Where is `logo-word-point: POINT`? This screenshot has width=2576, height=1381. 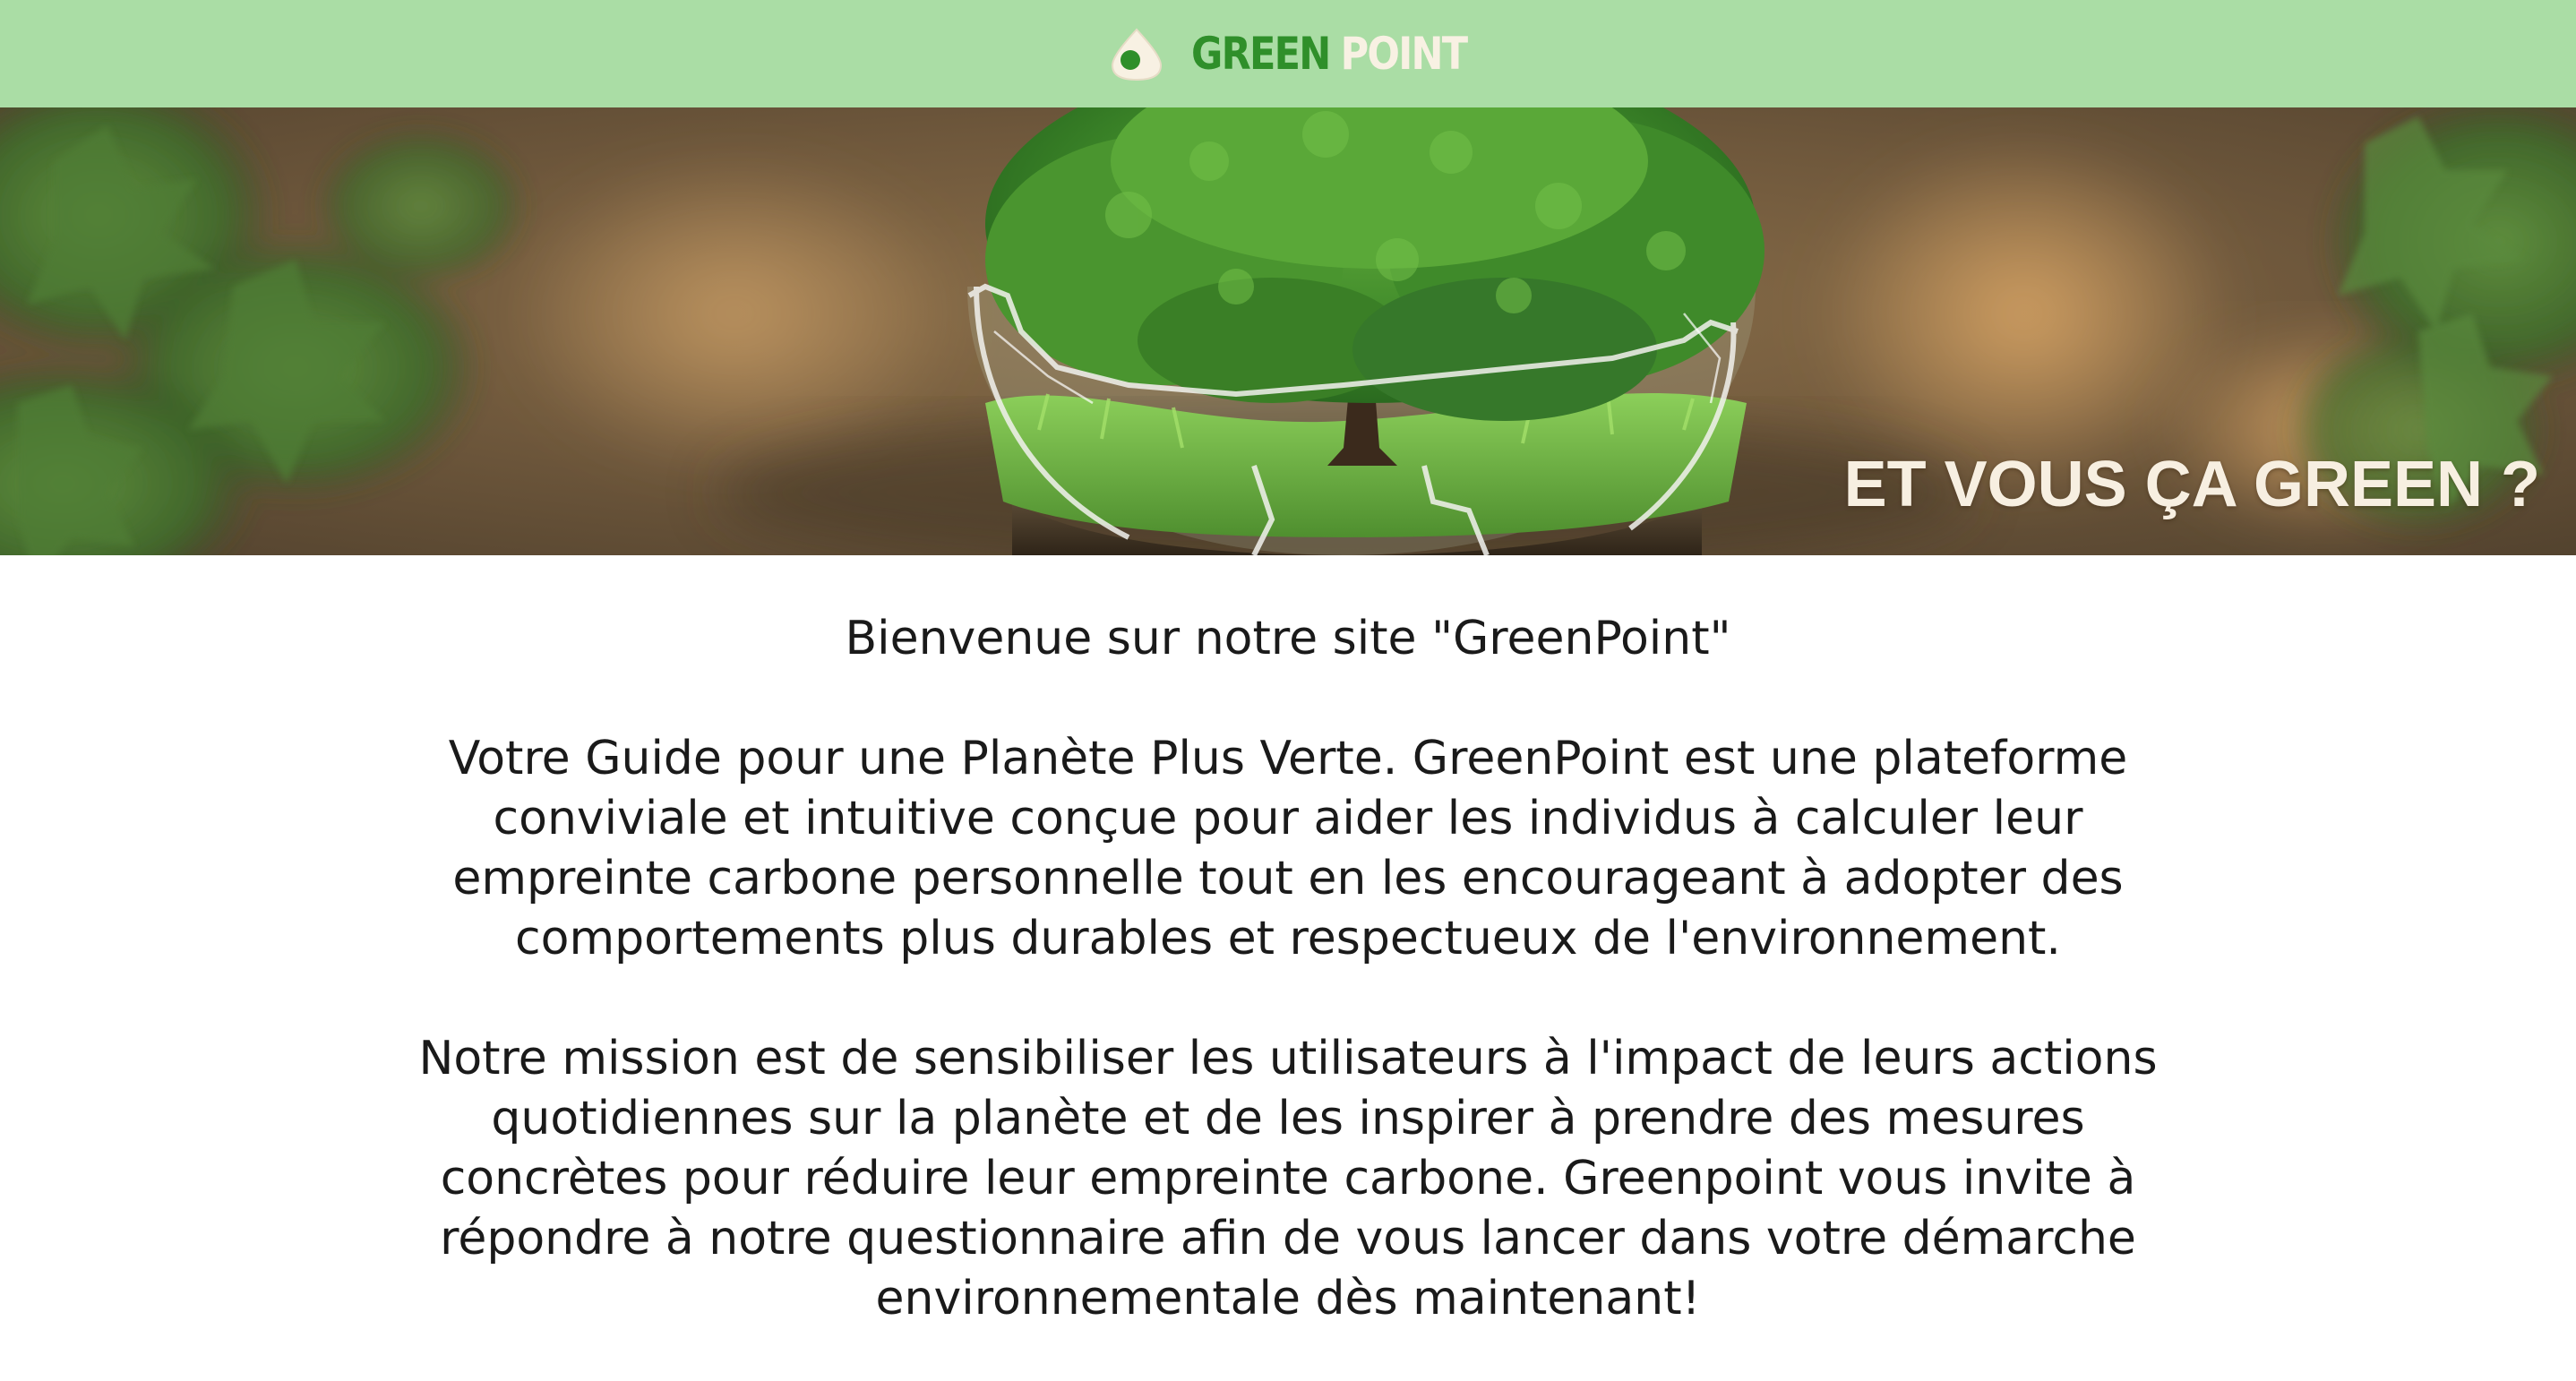
logo-word-point: POINT is located at coordinates (1404, 54).